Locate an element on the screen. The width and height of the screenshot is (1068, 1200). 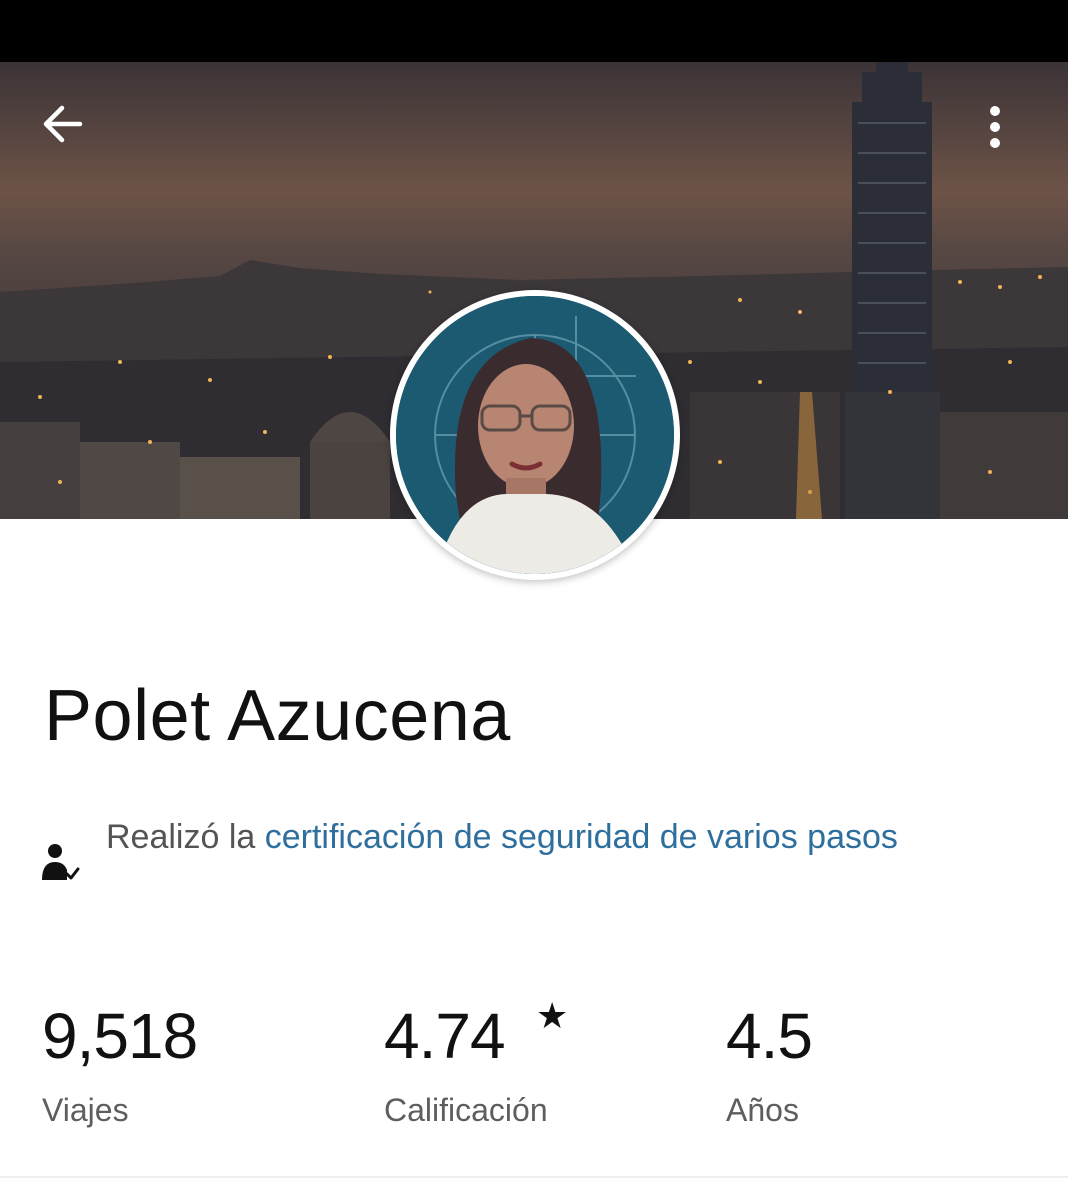
stat-years: 4.5 Años is located at coordinates (769, 1064).